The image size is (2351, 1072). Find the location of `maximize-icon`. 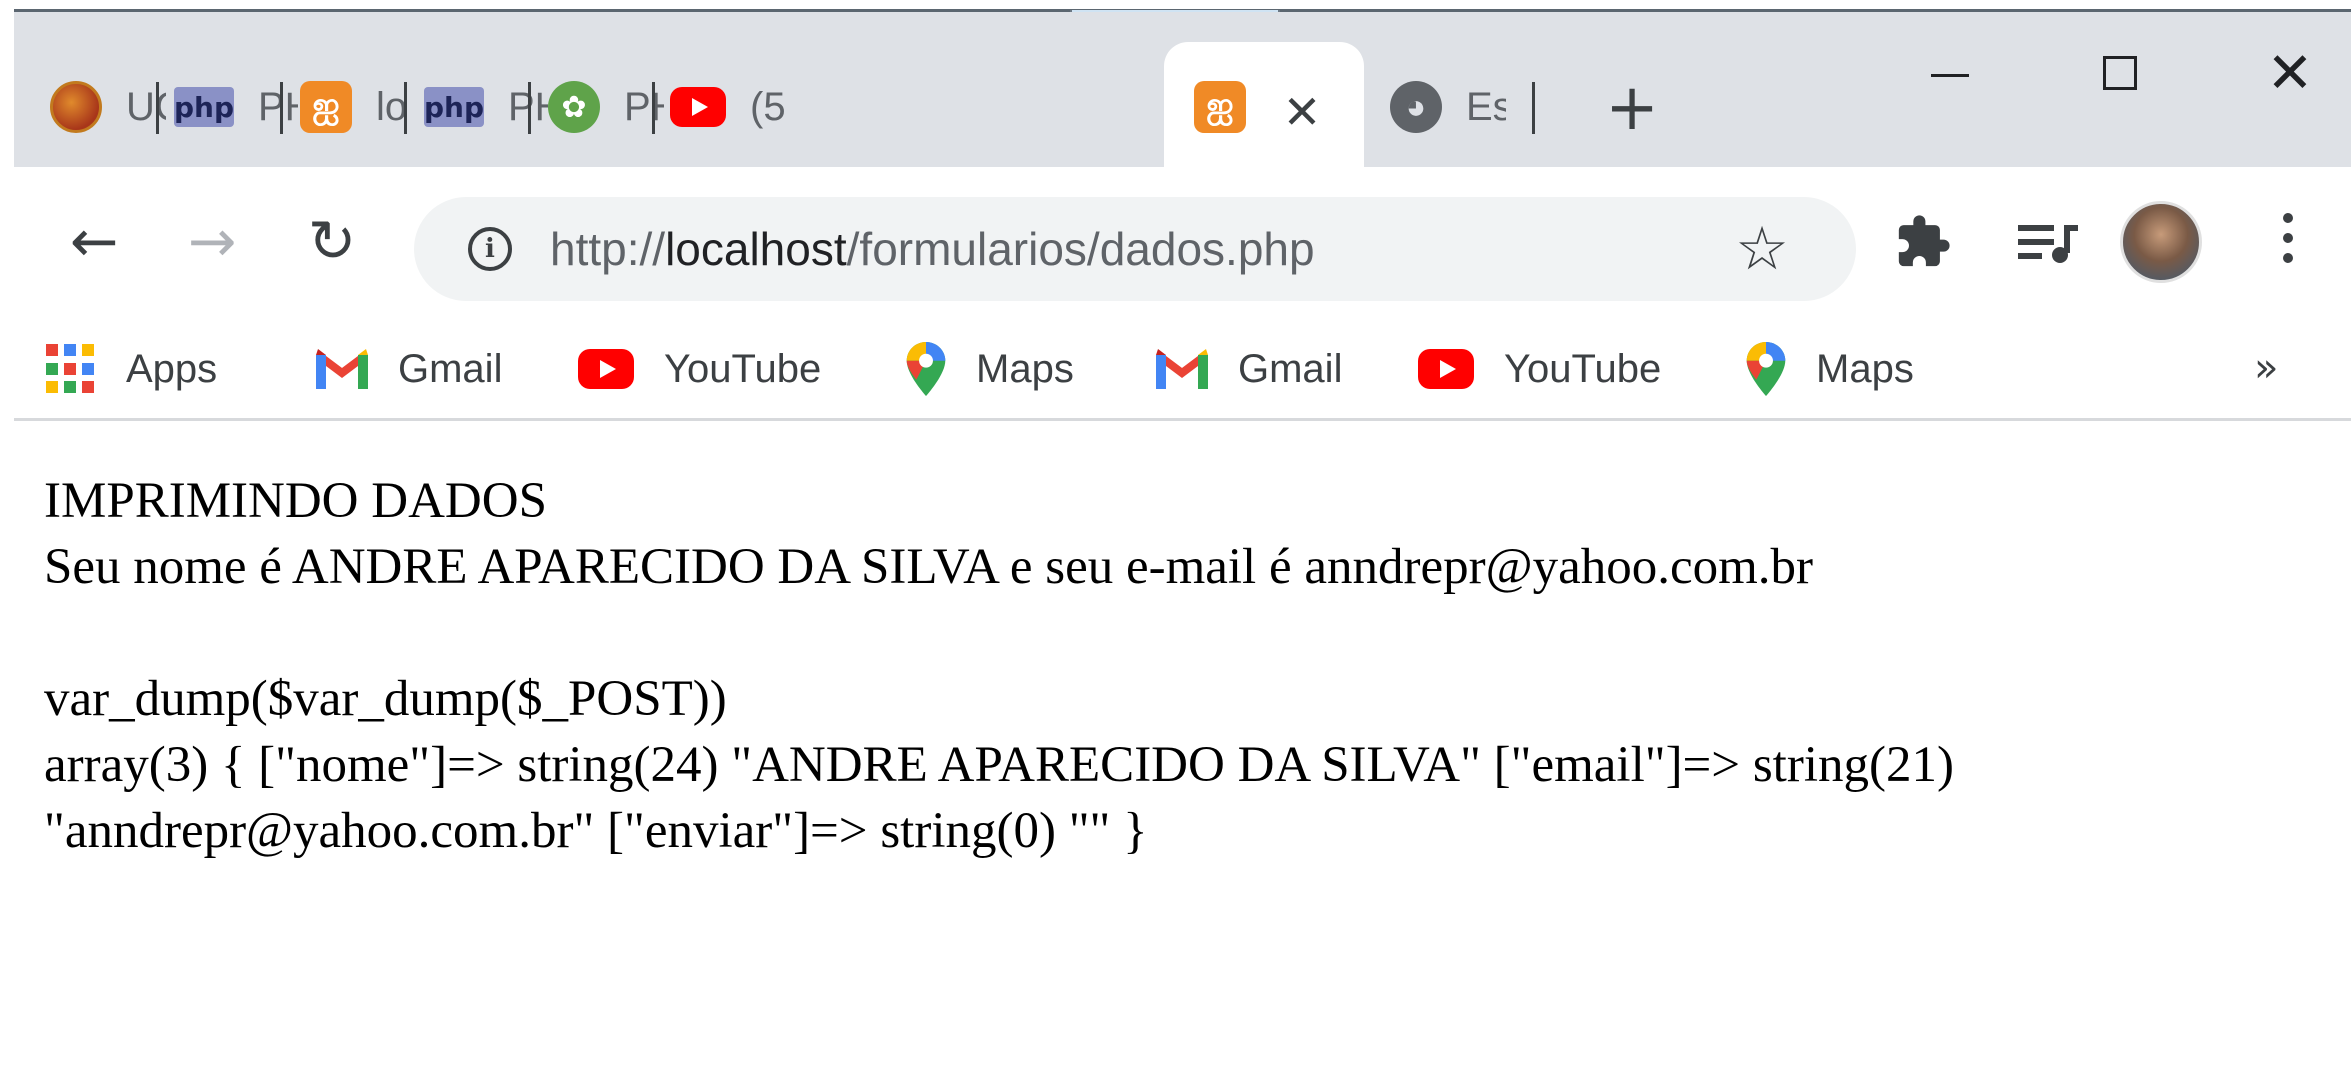

maximize-icon is located at coordinates (2120, 73).